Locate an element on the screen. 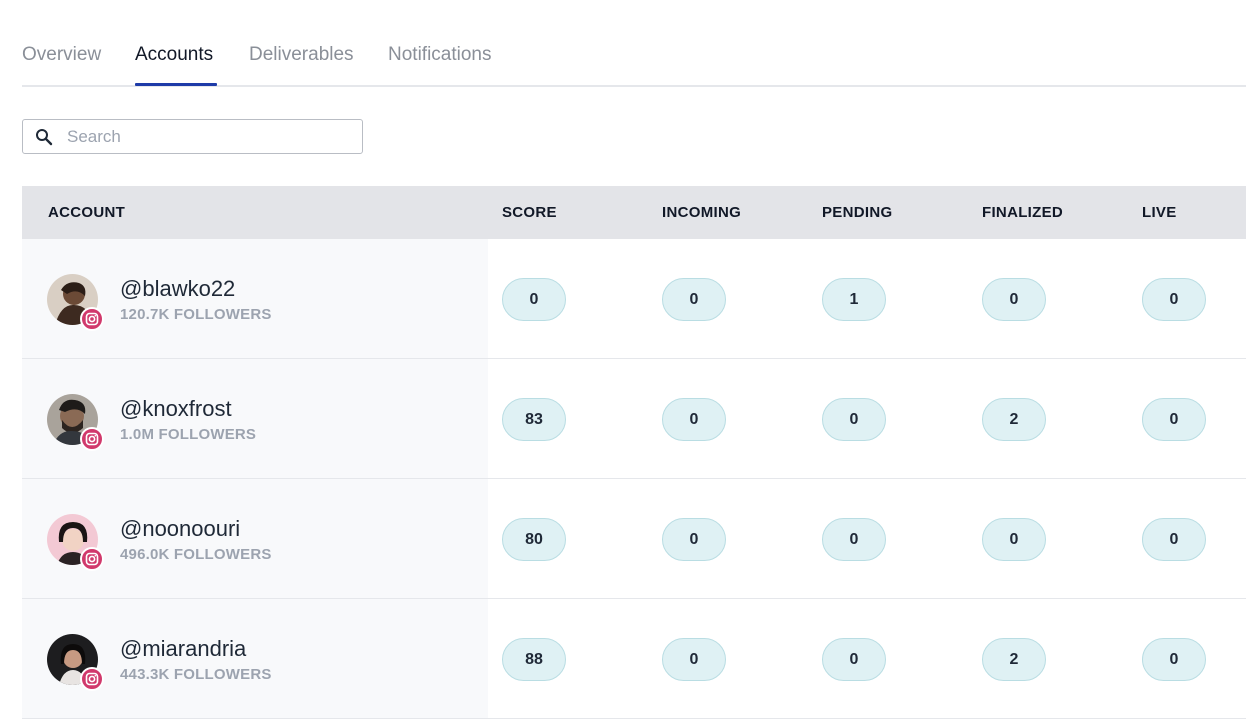 The height and width of the screenshot is (724, 1246). account-handle: @knoxfrost is located at coordinates (176, 409).